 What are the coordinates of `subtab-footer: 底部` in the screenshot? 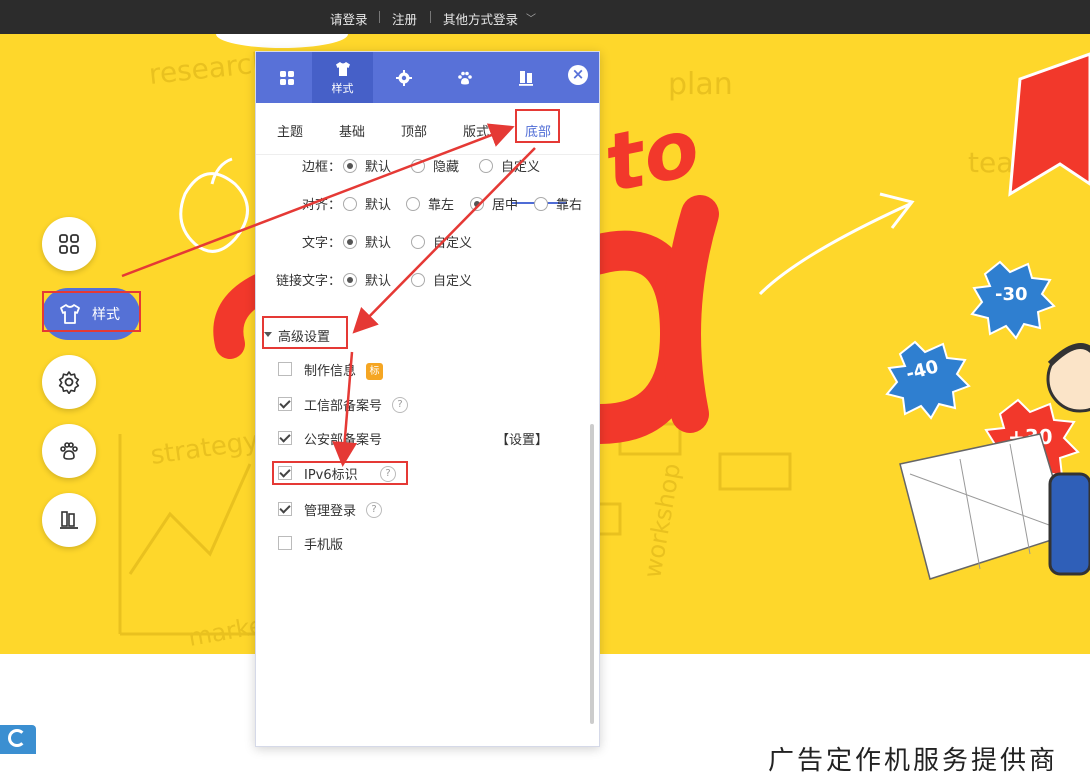 It's located at (538, 130).